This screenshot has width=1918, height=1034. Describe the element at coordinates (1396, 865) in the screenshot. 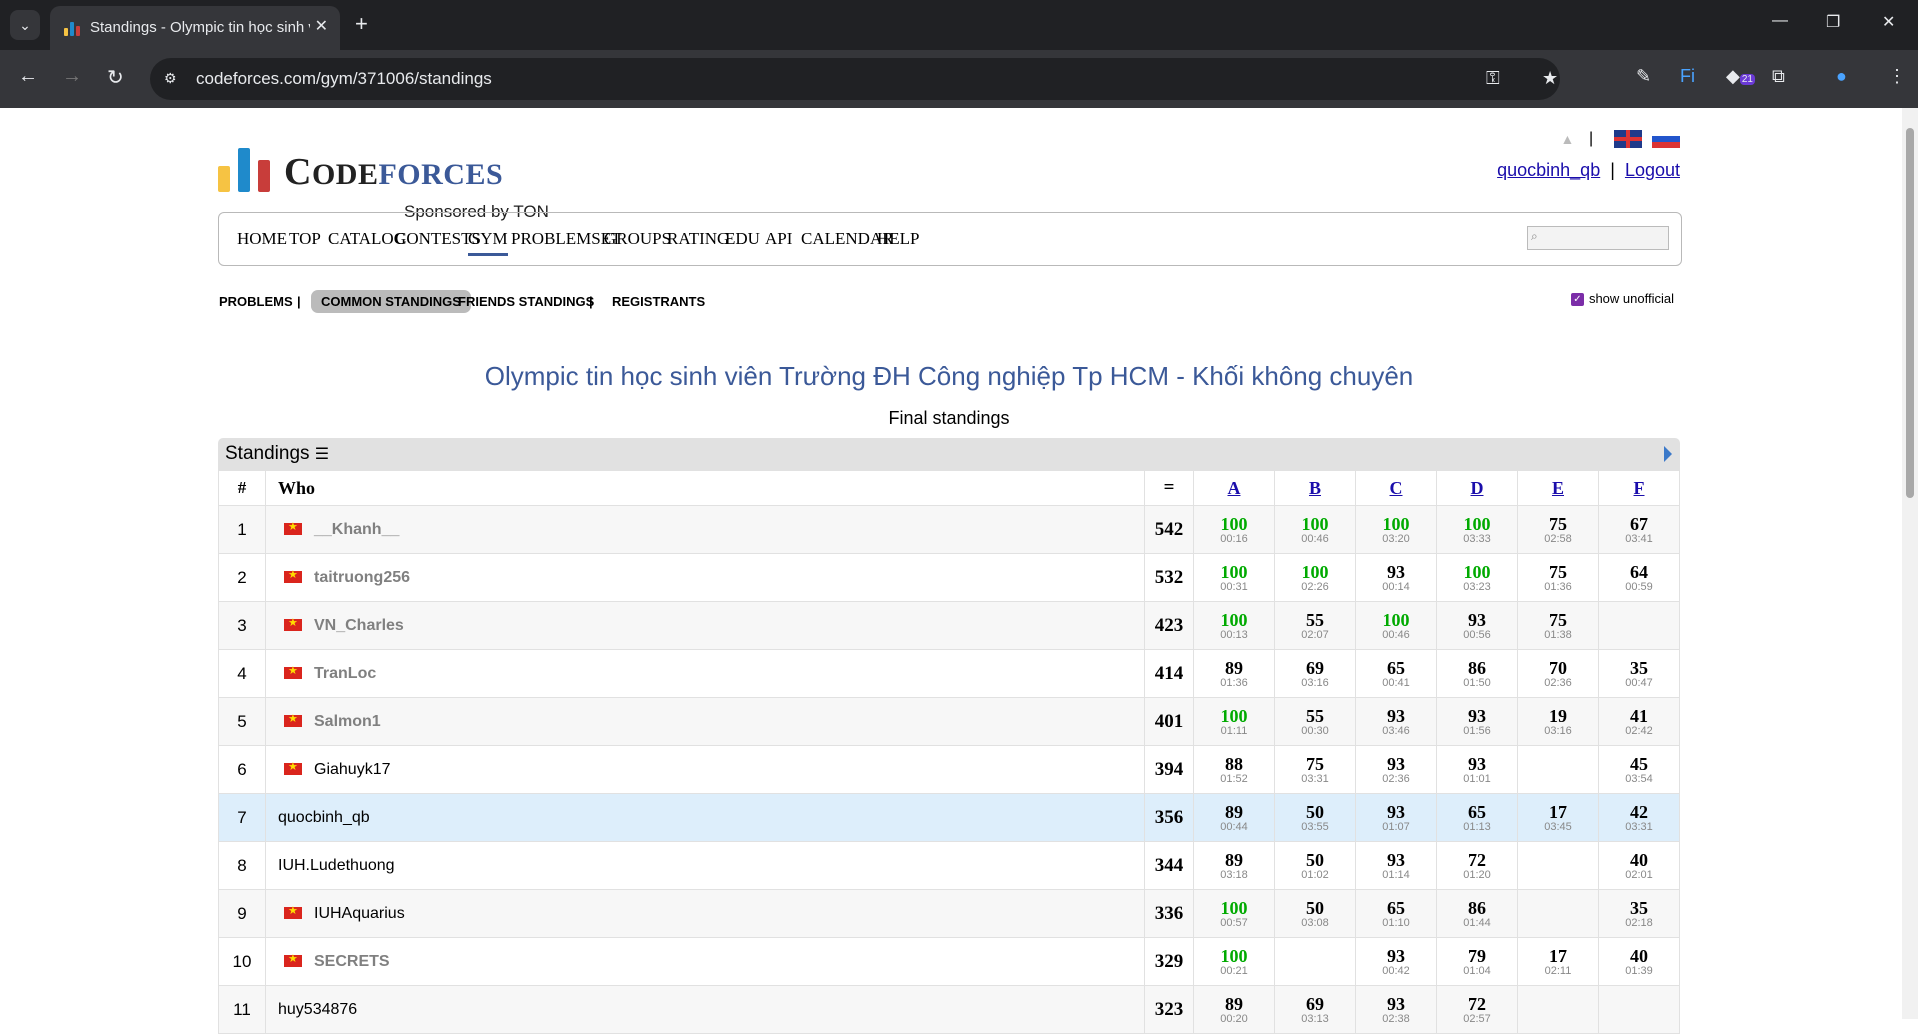

I see `problem-cell: 93 01:14` at that location.